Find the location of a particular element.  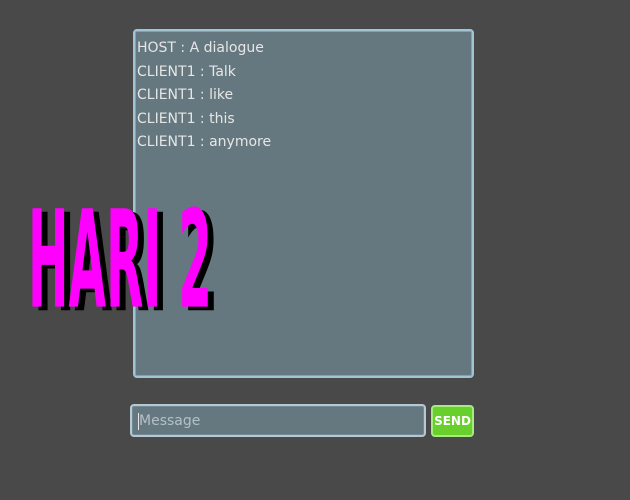

chat-message: HOST : A dialogue is located at coordinates (200, 48).